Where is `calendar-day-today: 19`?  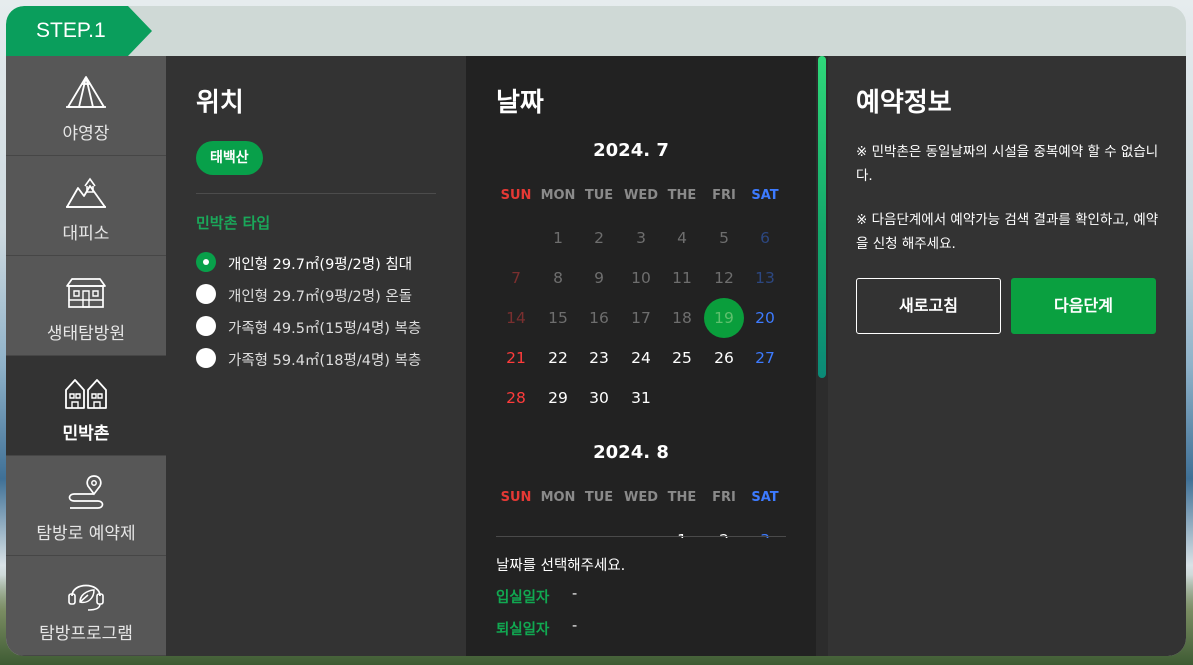 calendar-day-today: 19 is located at coordinates (724, 318).